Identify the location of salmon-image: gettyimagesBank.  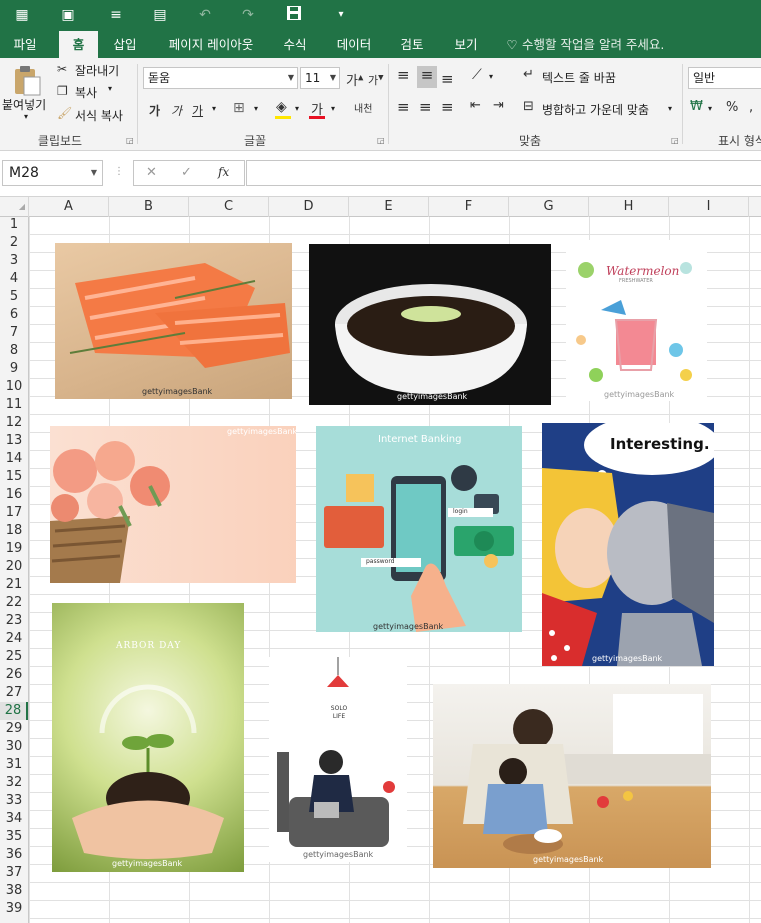
(173, 321).